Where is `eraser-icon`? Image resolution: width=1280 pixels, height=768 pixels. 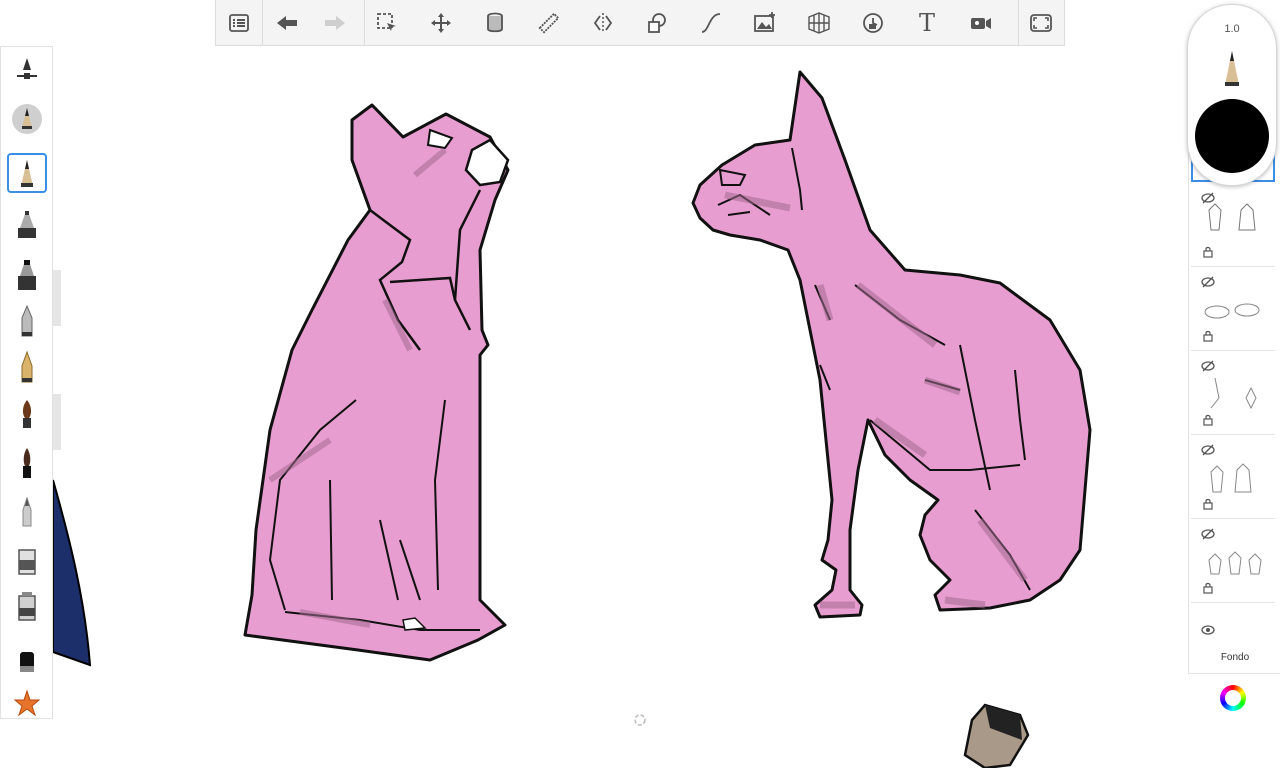 eraser-icon is located at coordinates (27, 561).